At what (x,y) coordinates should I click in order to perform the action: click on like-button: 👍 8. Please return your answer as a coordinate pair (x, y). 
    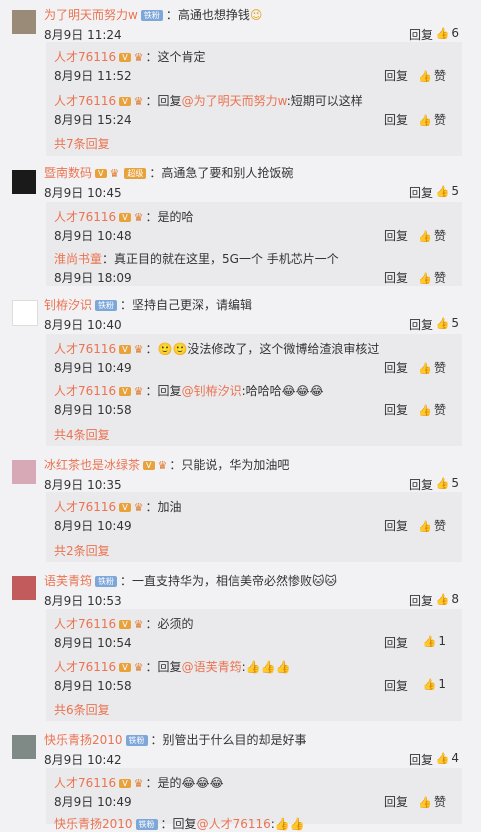
    Looking at the image, I should click on (447, 599).